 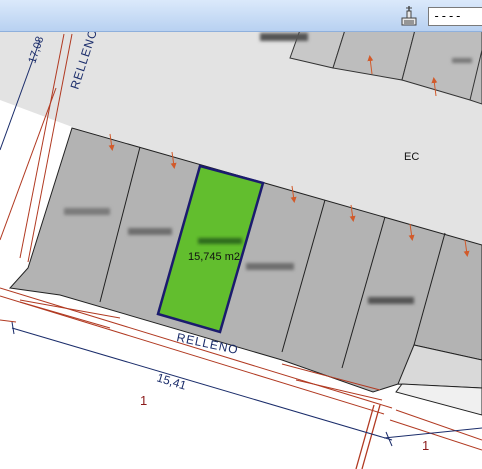 I want to click on block-number-left: 1, so click(x=143, y=400).